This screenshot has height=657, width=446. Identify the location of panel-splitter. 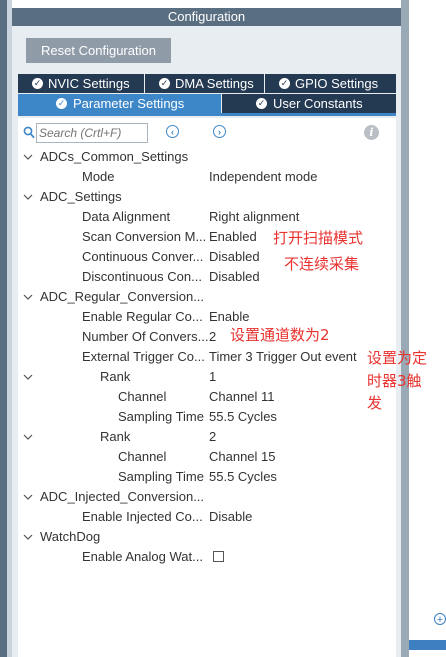
(405, 328).